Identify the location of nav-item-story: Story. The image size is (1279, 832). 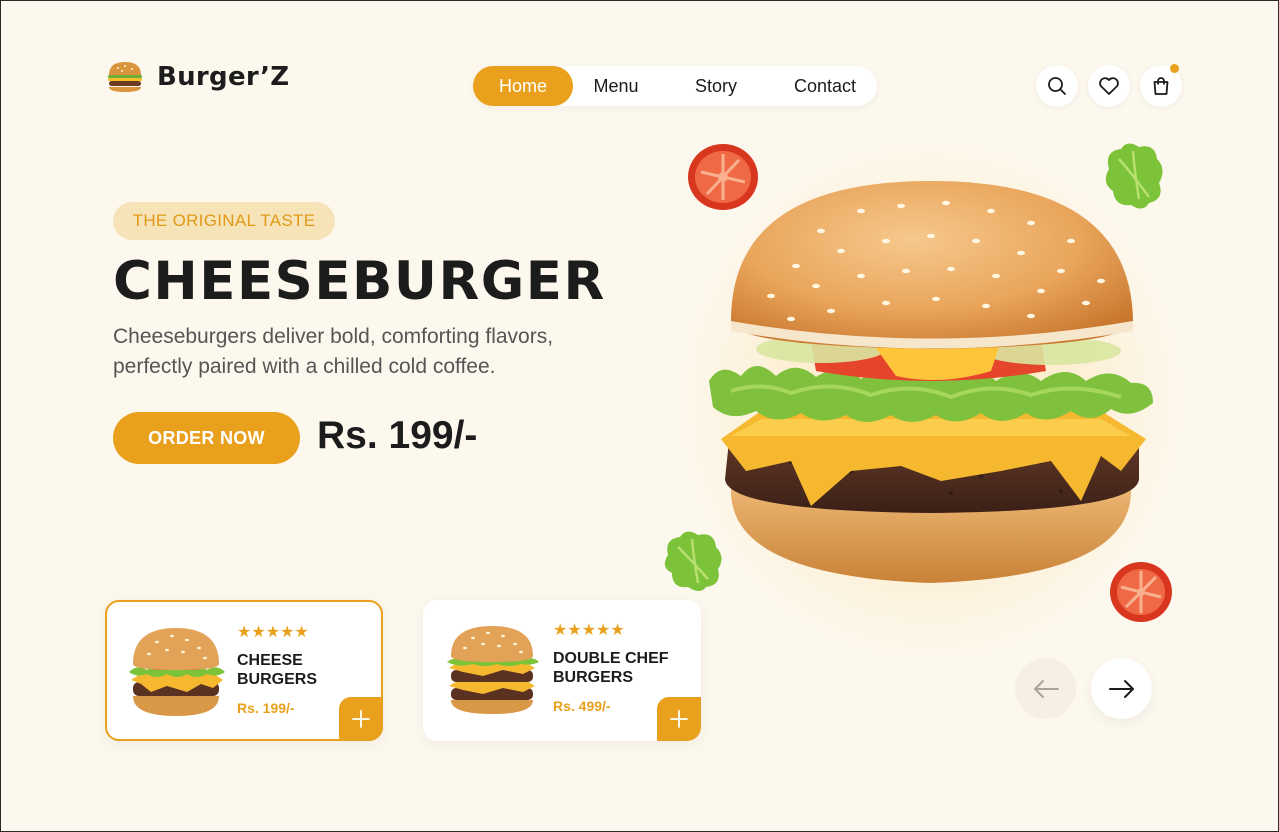
(716, 86).